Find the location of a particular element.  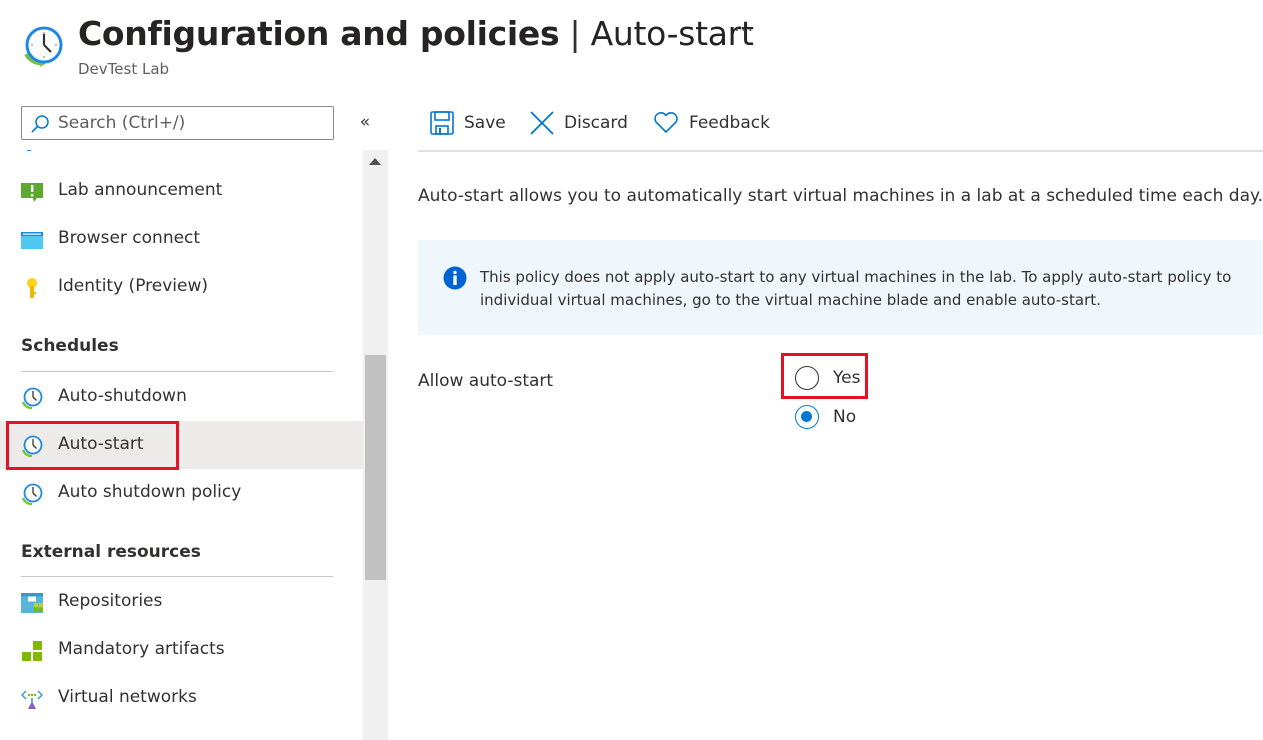

allow-auto-start-label: Allow auto-start is located at coordinates (486, 381).